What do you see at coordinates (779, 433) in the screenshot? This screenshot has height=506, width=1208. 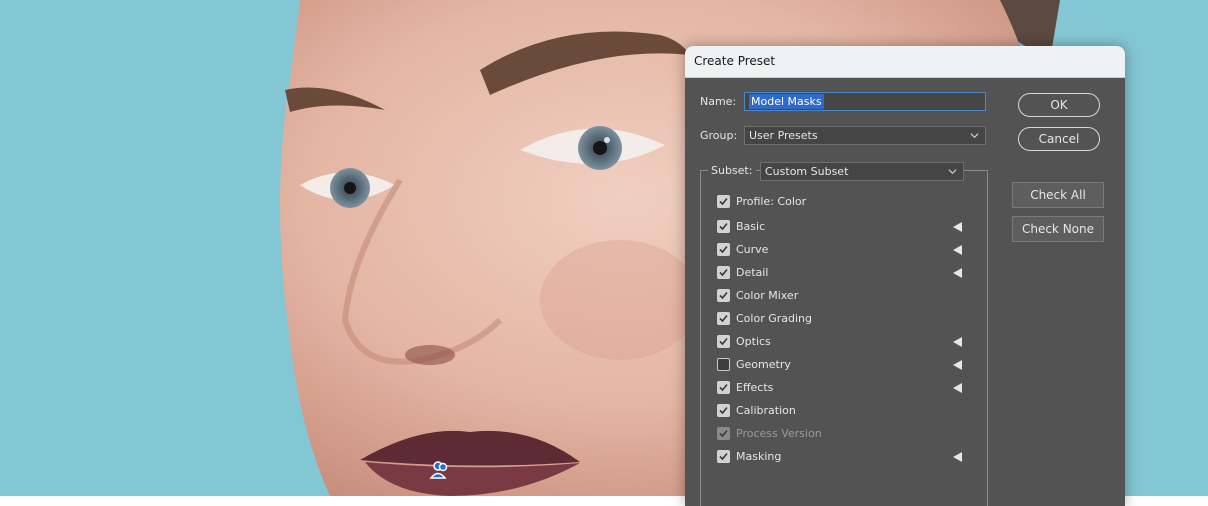 I see `checklist-item-label: Process Version` at bounding box center [779, 433].